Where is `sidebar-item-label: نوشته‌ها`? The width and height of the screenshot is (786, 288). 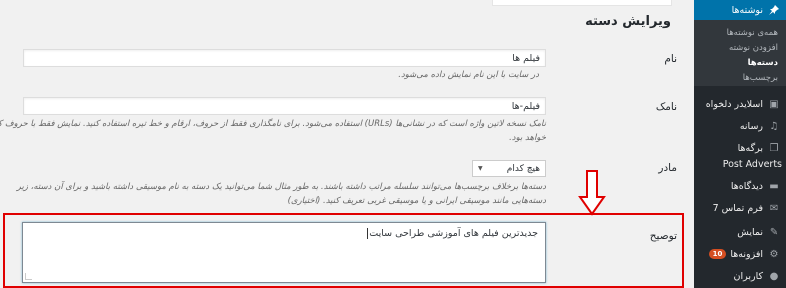 sidebar-item-label: نوشته‌ها is located at coordinates (747, 10).